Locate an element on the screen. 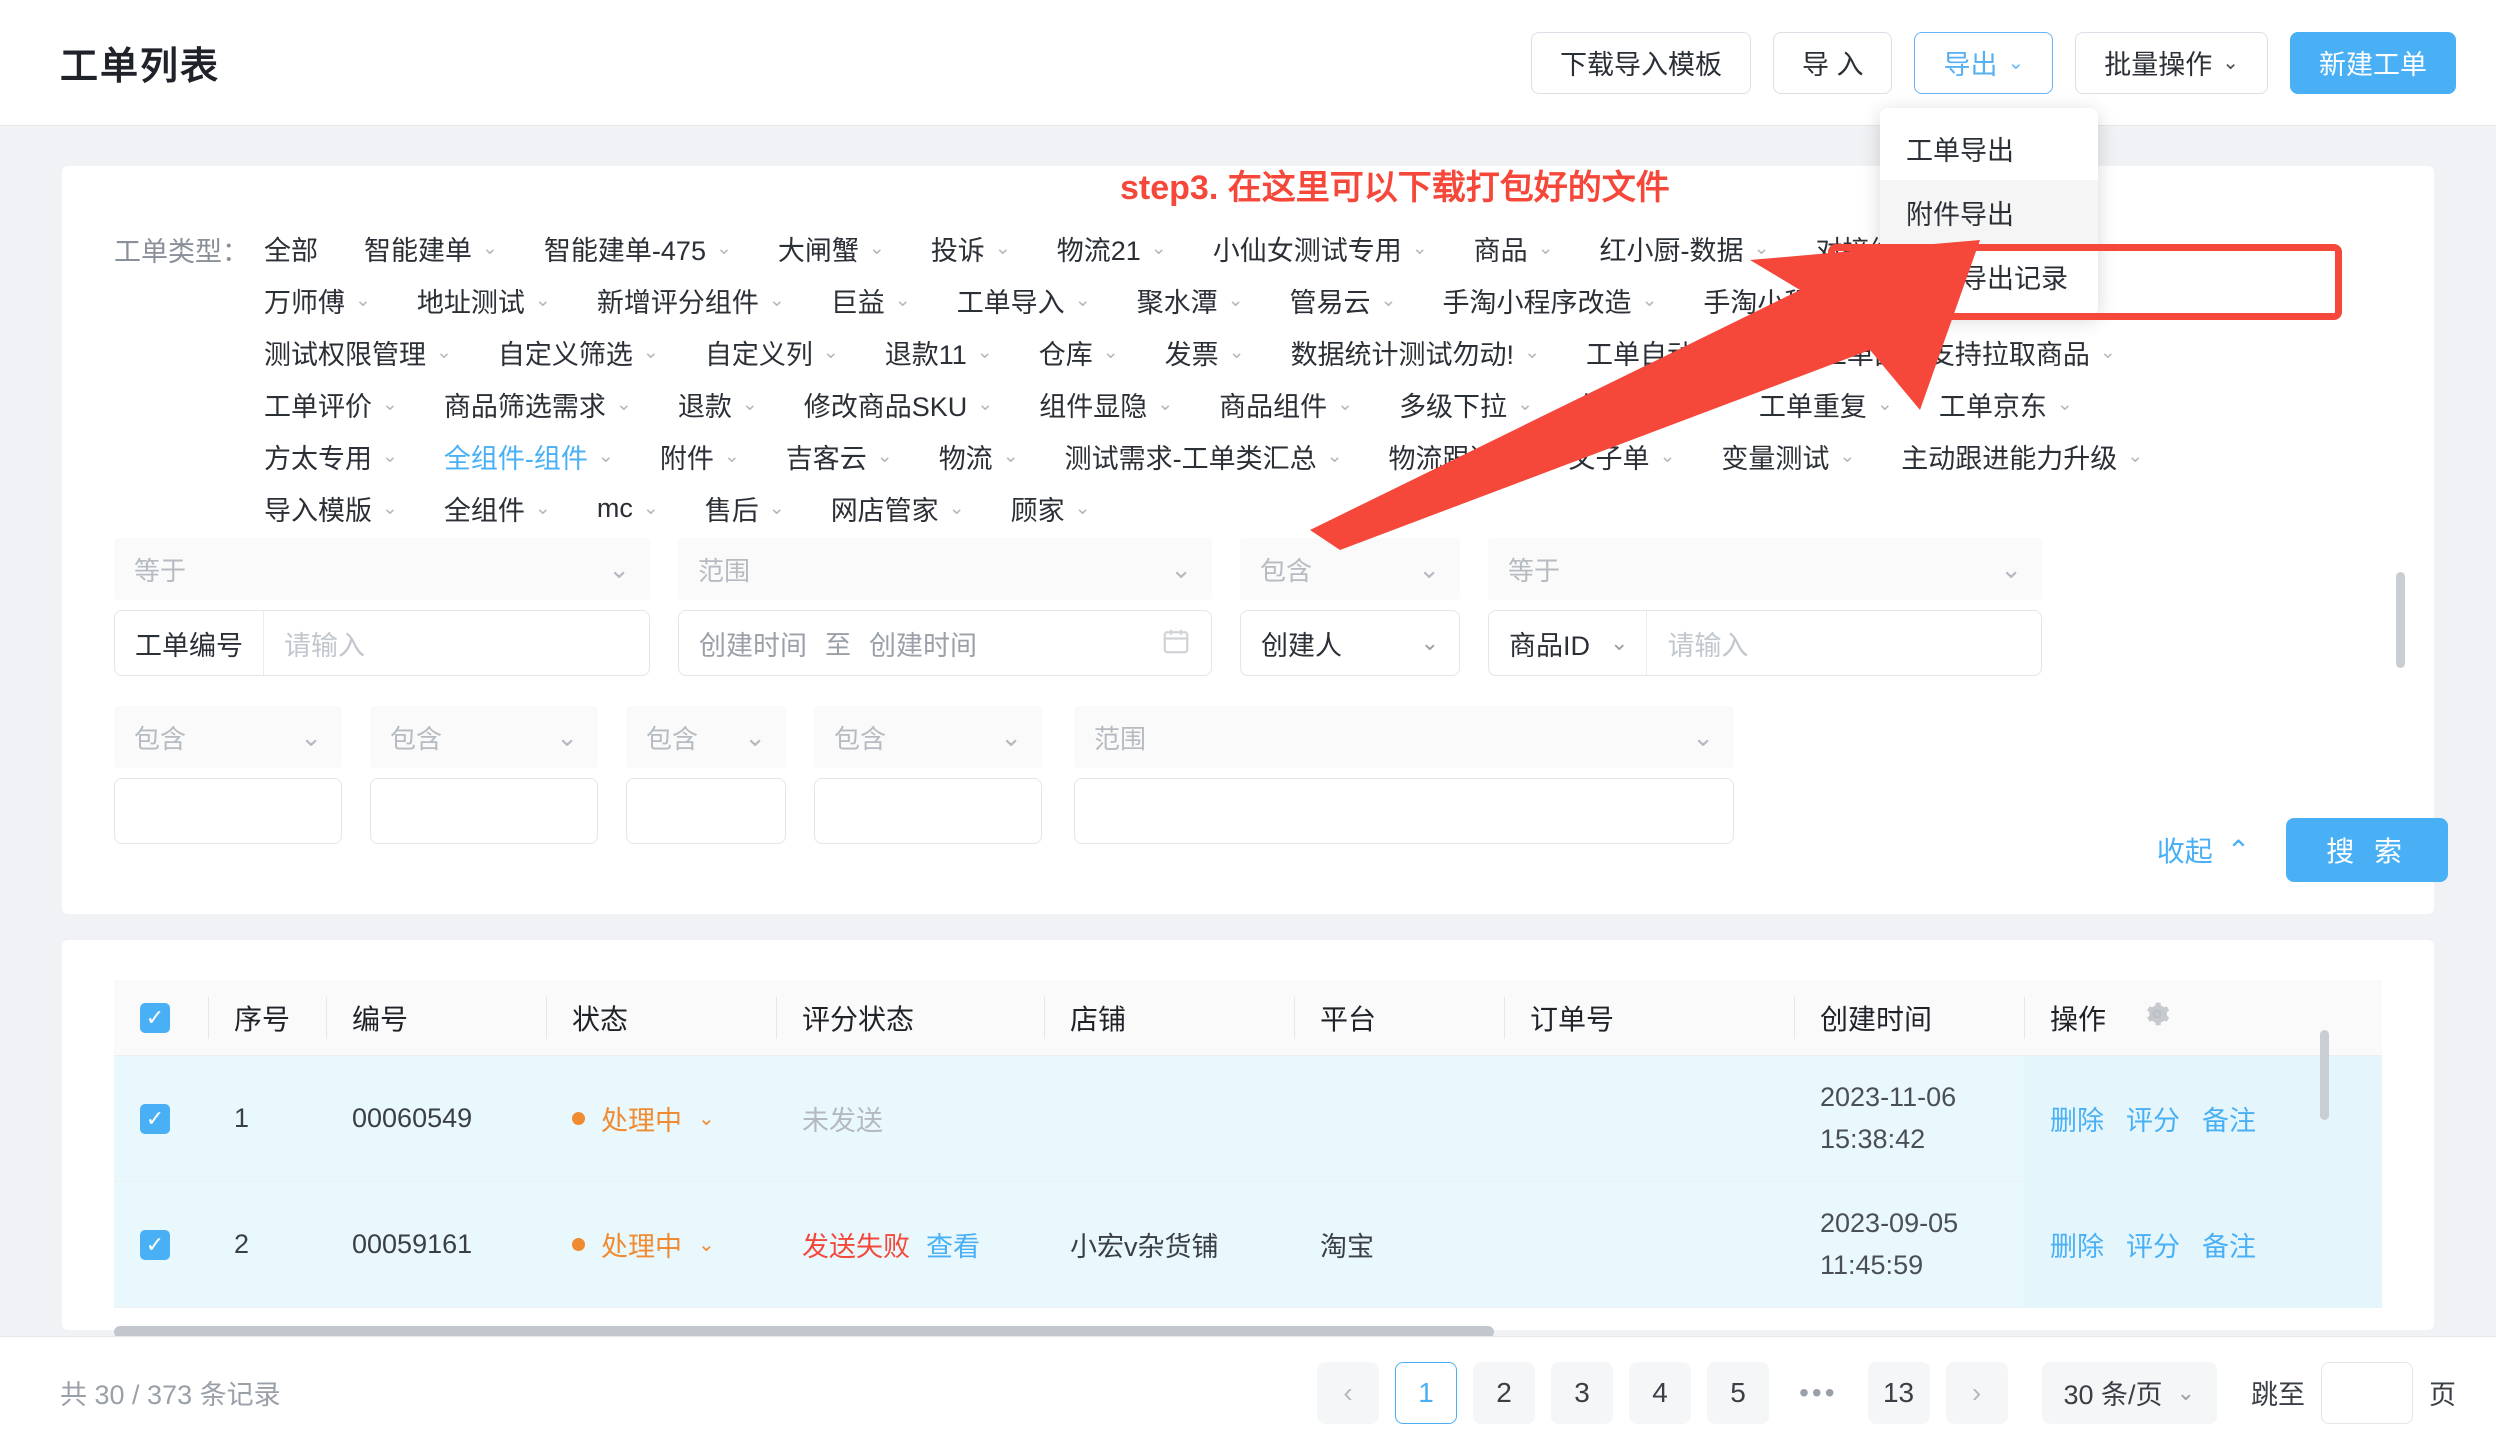 The image size is (2496, 1448). work-order-code-input: 请输入 is located at coordinates (456, 643).